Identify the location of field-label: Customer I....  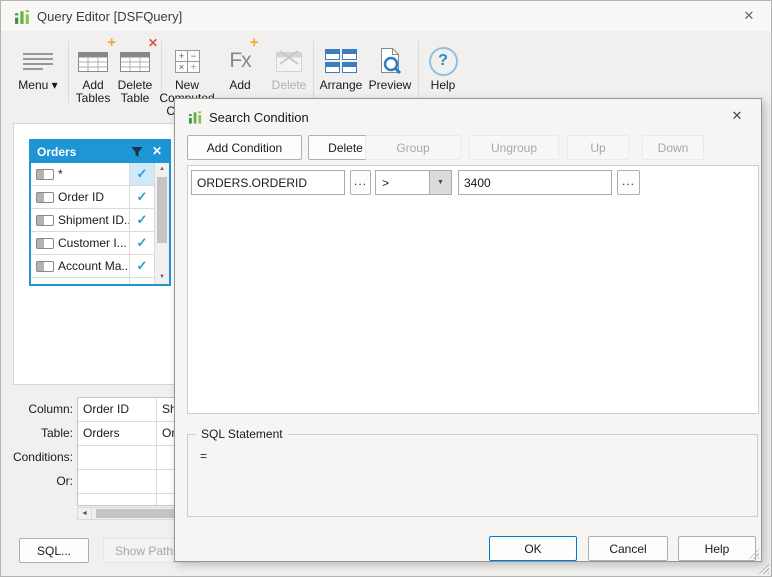
(92, 243).